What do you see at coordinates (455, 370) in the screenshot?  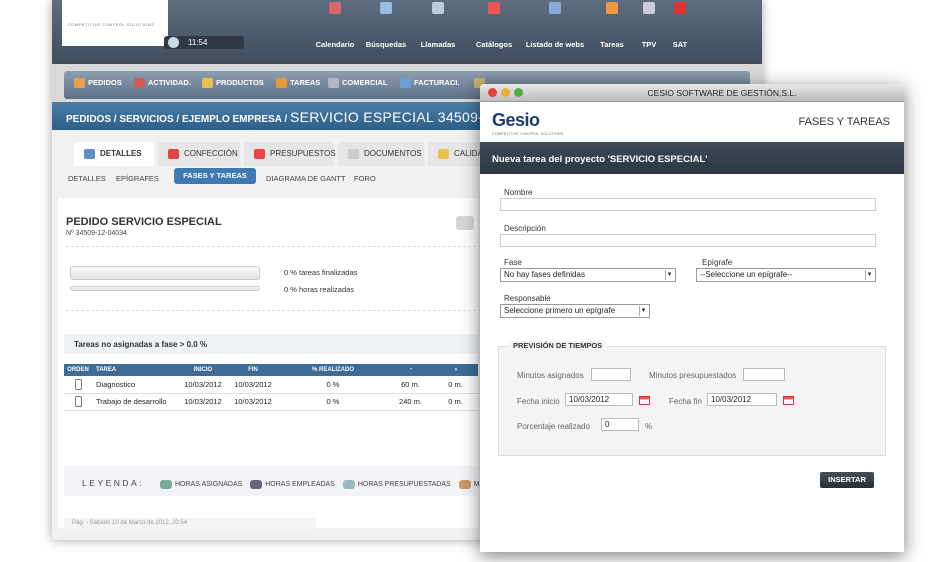 I see `col-used-hours-icon: ◑` at bounding box center [455, 370].